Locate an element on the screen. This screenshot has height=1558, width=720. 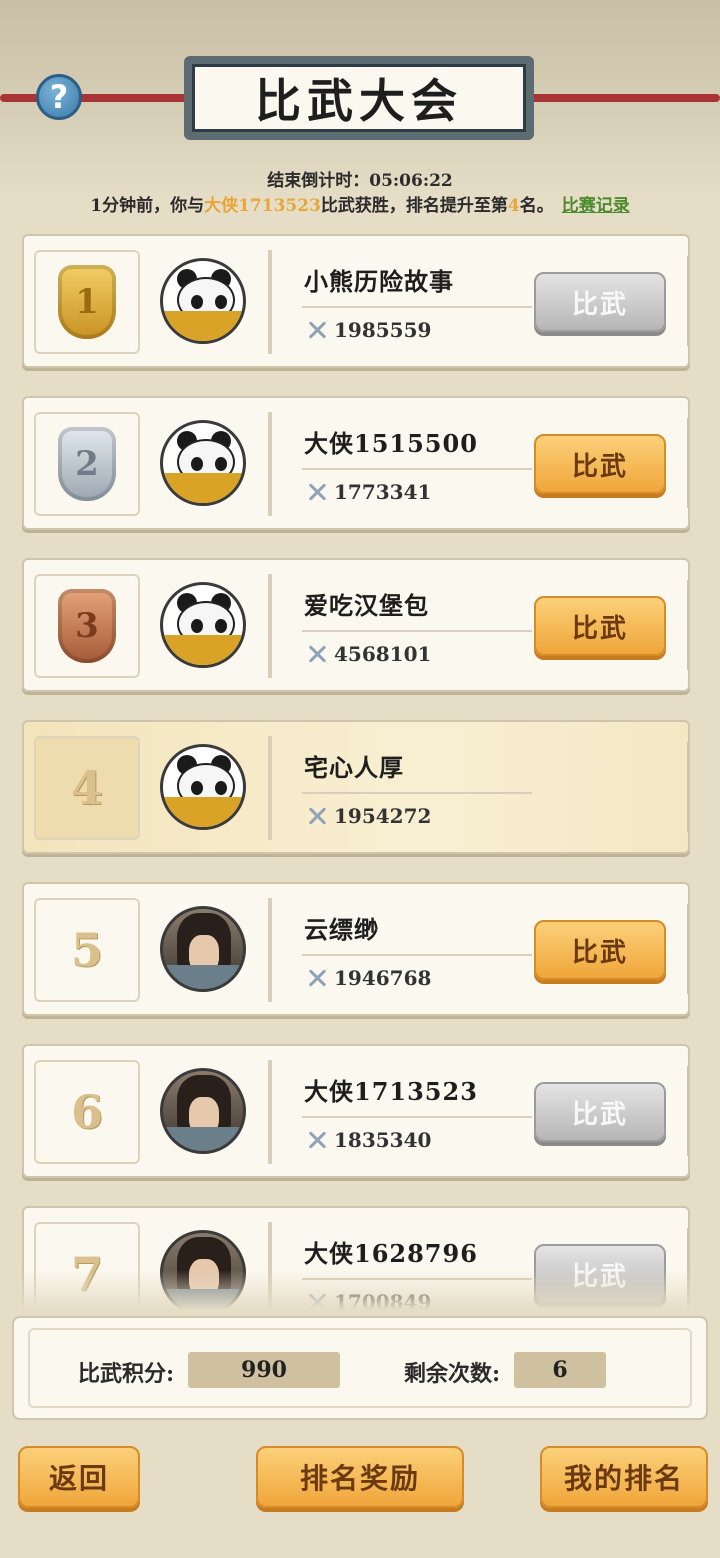
player-name: 小熊历险故事 is located at coordinates (379, 281).